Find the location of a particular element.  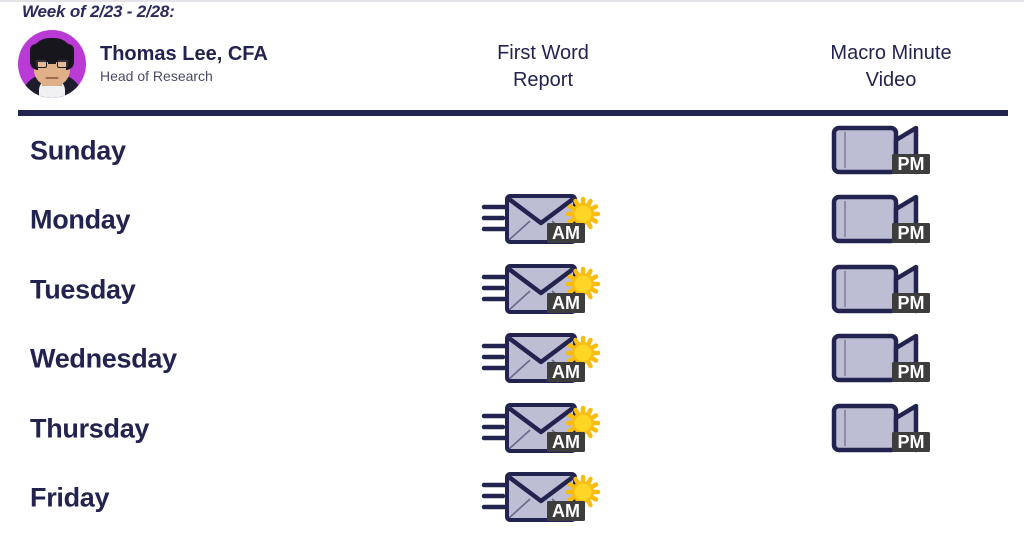

day-label: Wednesday is located at coordinates (103, 359).